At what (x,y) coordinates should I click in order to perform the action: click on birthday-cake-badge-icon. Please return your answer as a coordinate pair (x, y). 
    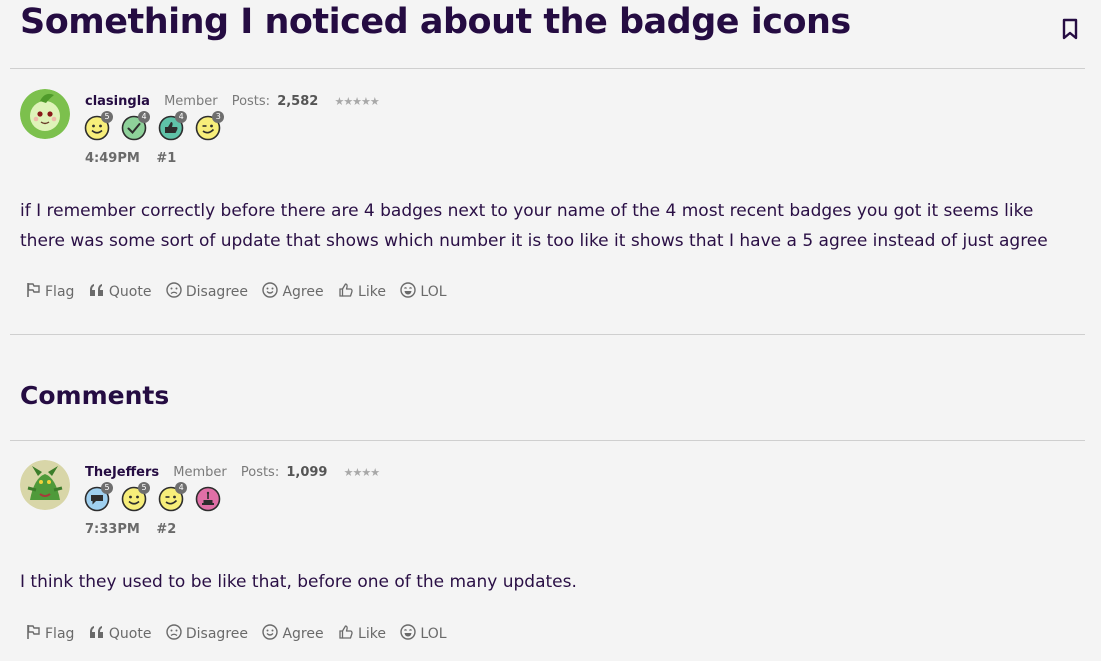
    Looking at the image, I should click on (208, 499).